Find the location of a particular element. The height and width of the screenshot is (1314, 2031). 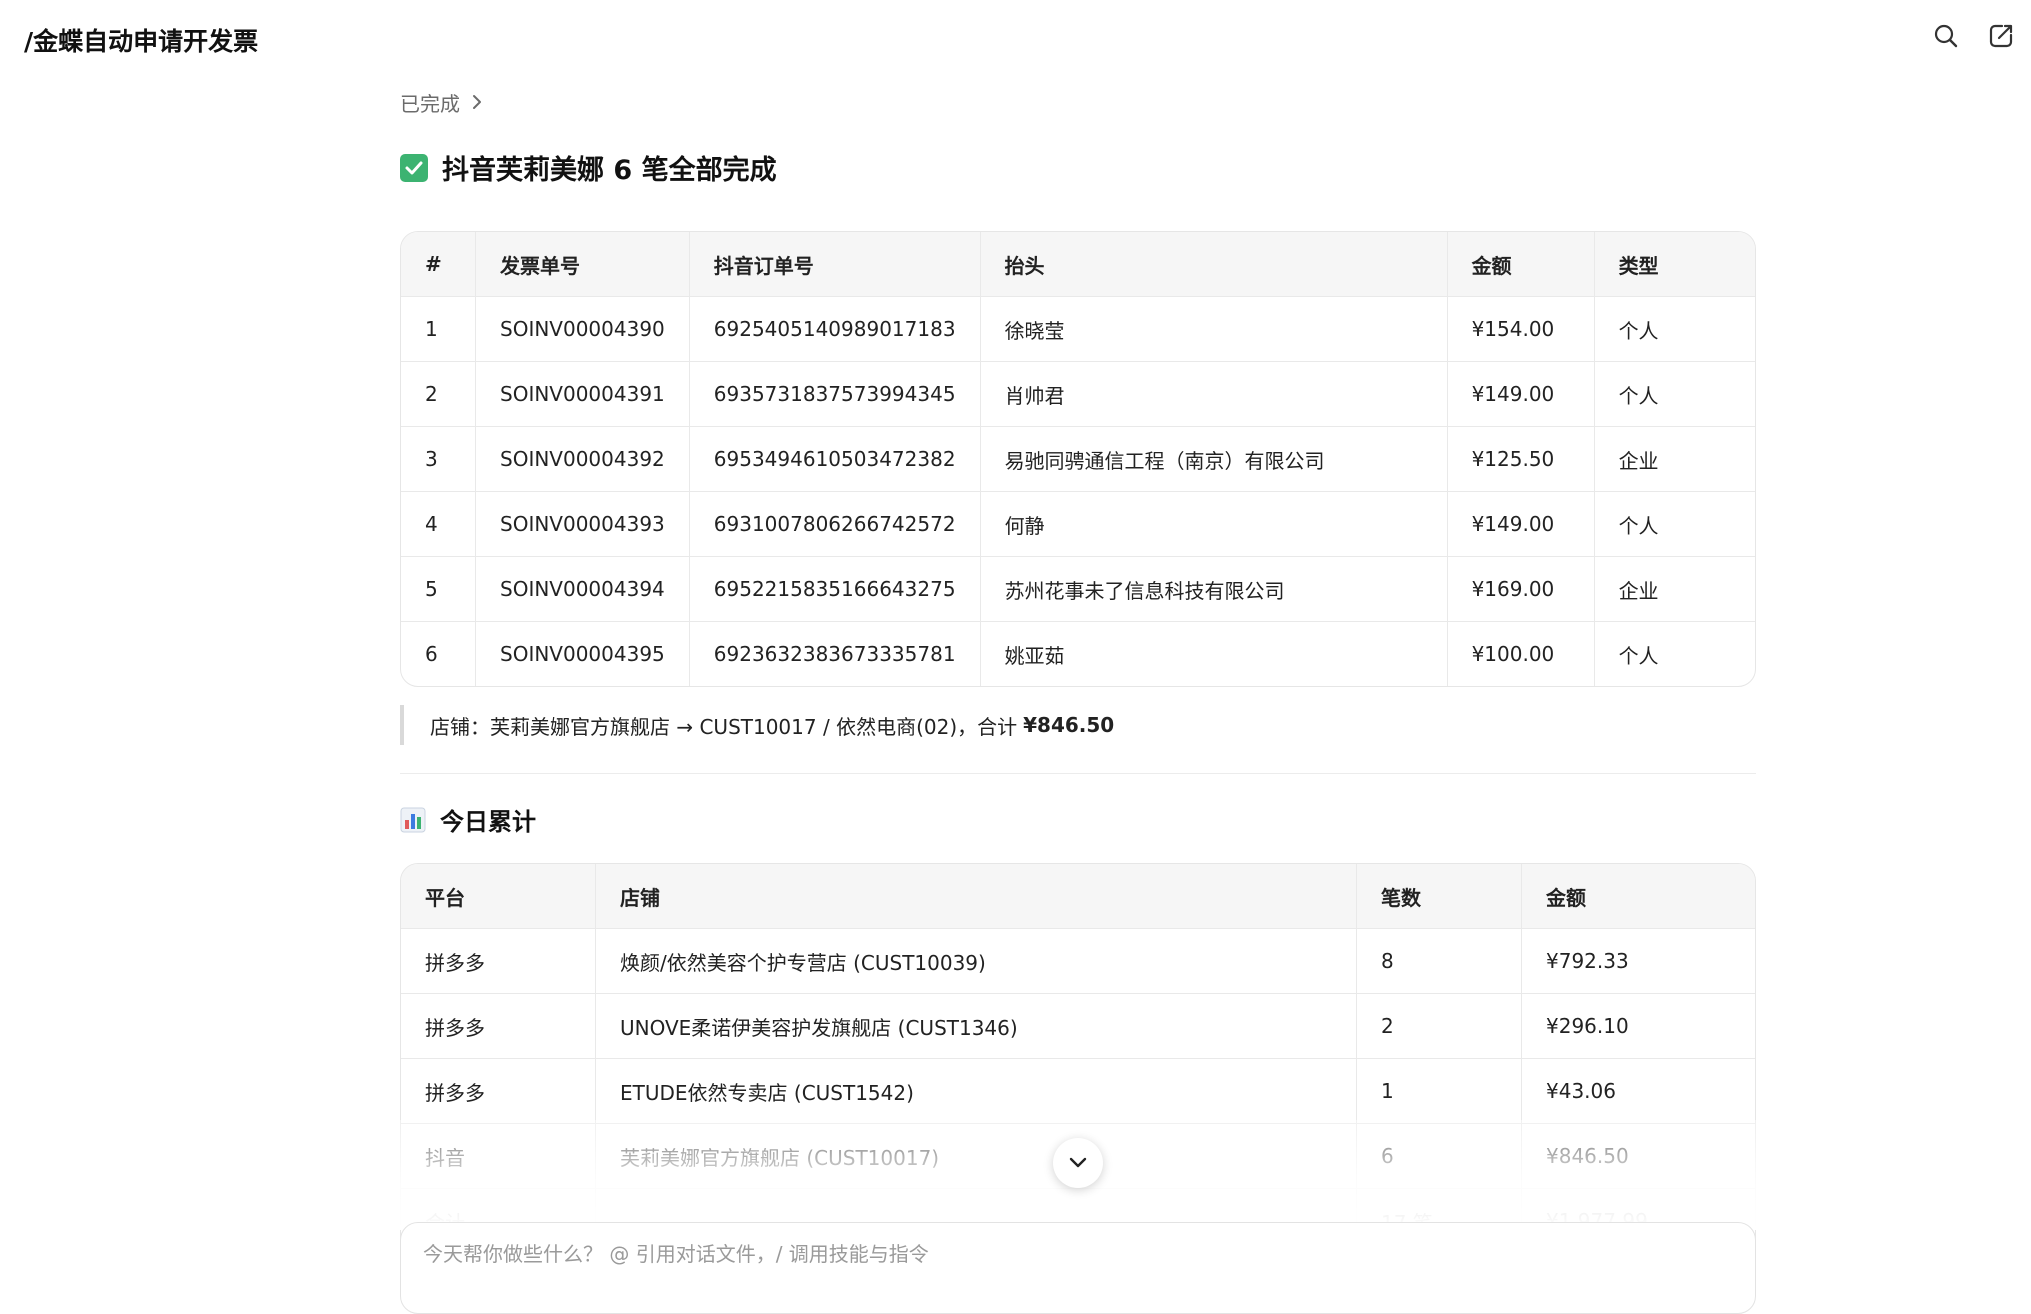

cell-index: 4 is located at coordinates (438, 524).